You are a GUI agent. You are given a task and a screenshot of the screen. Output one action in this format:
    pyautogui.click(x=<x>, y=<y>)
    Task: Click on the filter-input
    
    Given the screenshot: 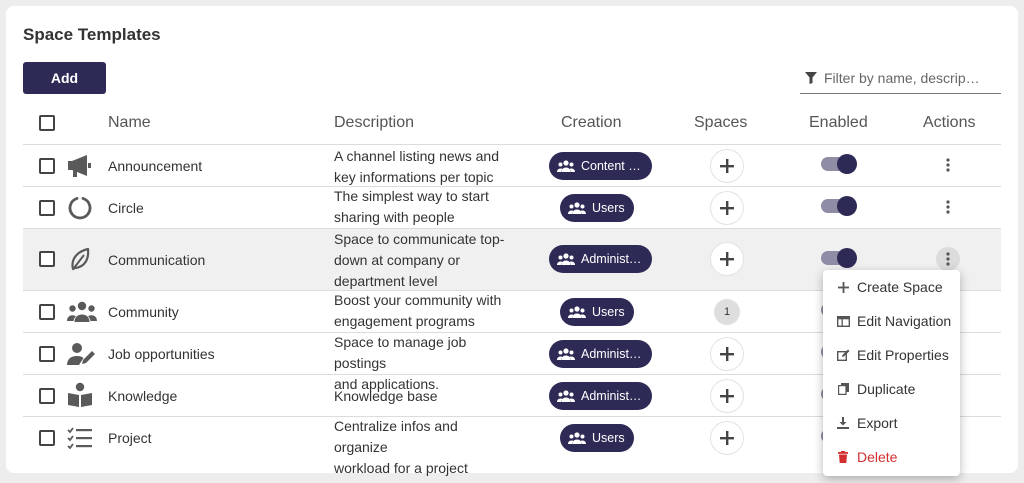 What is the action you would take?
    pyautogui.click(x=909, y=78)
    